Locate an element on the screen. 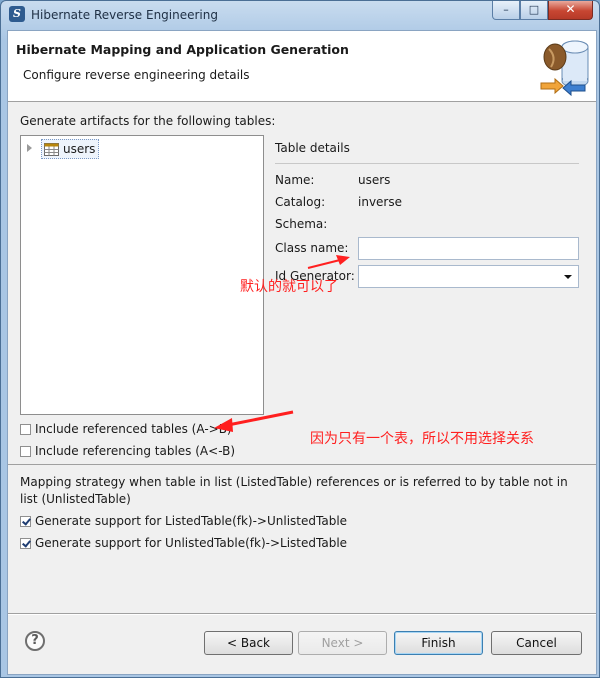 This screenshot has width=600, height=678. default-annotation: 默认的就可以了 is located at coordinates (289, 287).